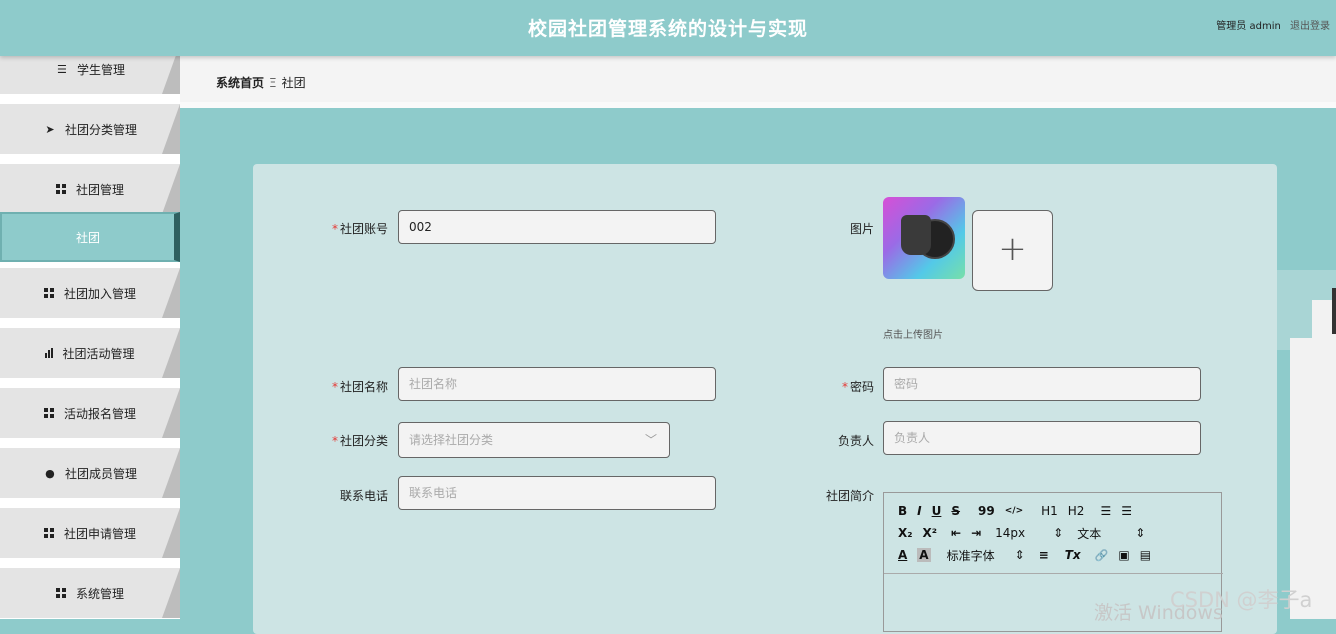  What do you see at coordinates (976, 533) in the screenshot?
I see `indent-button: ⇥` at bounding box center [976, 533].